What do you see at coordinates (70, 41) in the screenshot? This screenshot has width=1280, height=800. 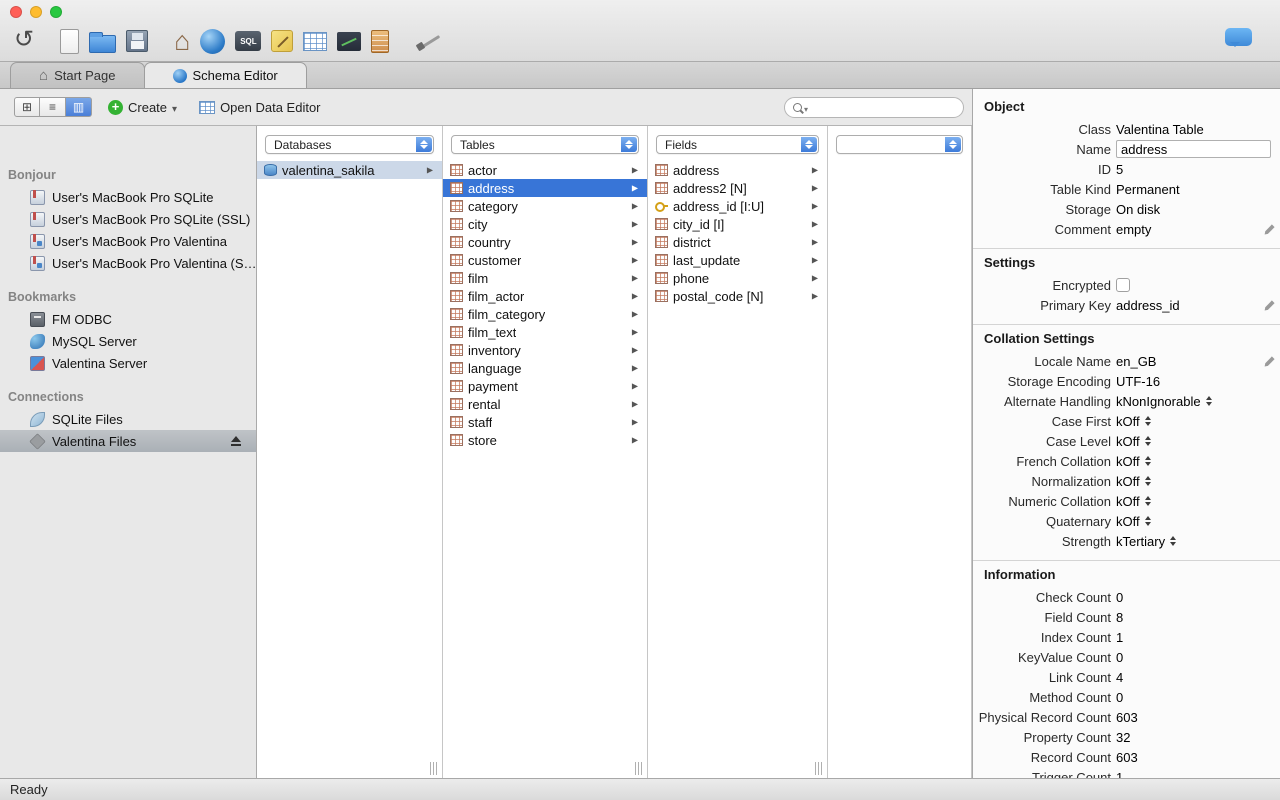 I see `new-document-icon` at bounding box center [70, 41].